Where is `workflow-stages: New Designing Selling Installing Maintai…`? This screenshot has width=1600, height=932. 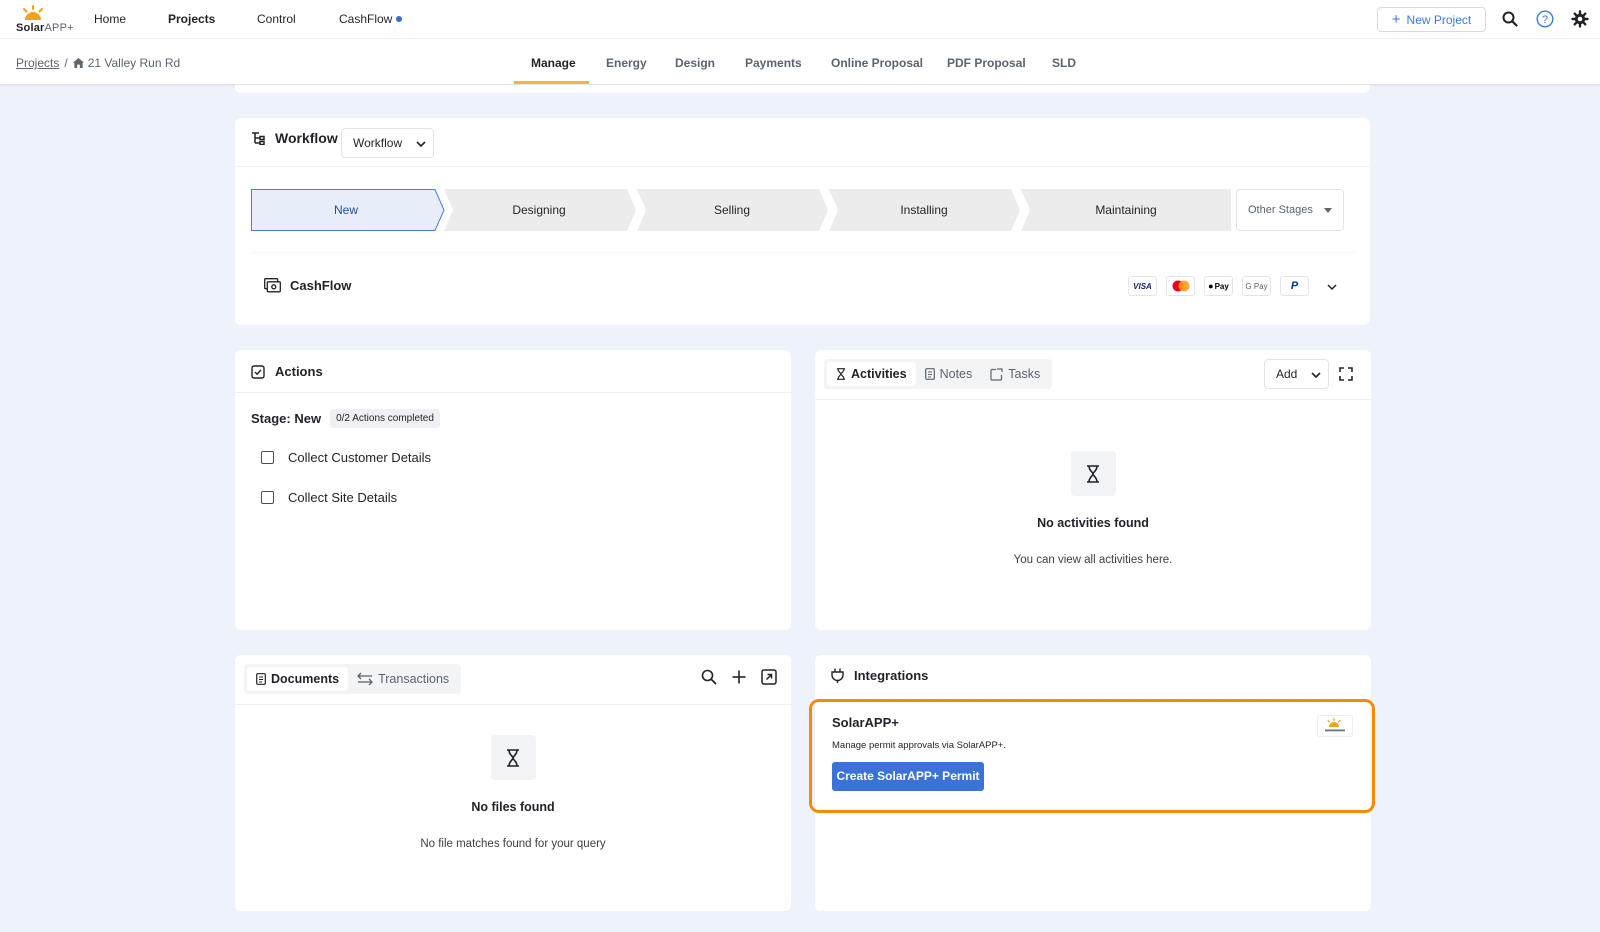
workflow-stages: New Designing Selling Installing Maintai… is located at coordinates (741, 210).